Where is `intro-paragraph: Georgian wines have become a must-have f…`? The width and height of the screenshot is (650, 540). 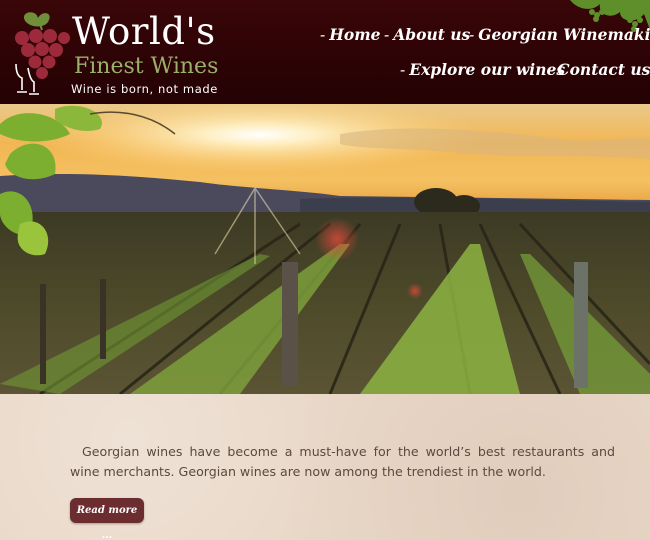
intro-paragraph: Georgian wines have become a must-have f… is located at coordinates (342, 461).